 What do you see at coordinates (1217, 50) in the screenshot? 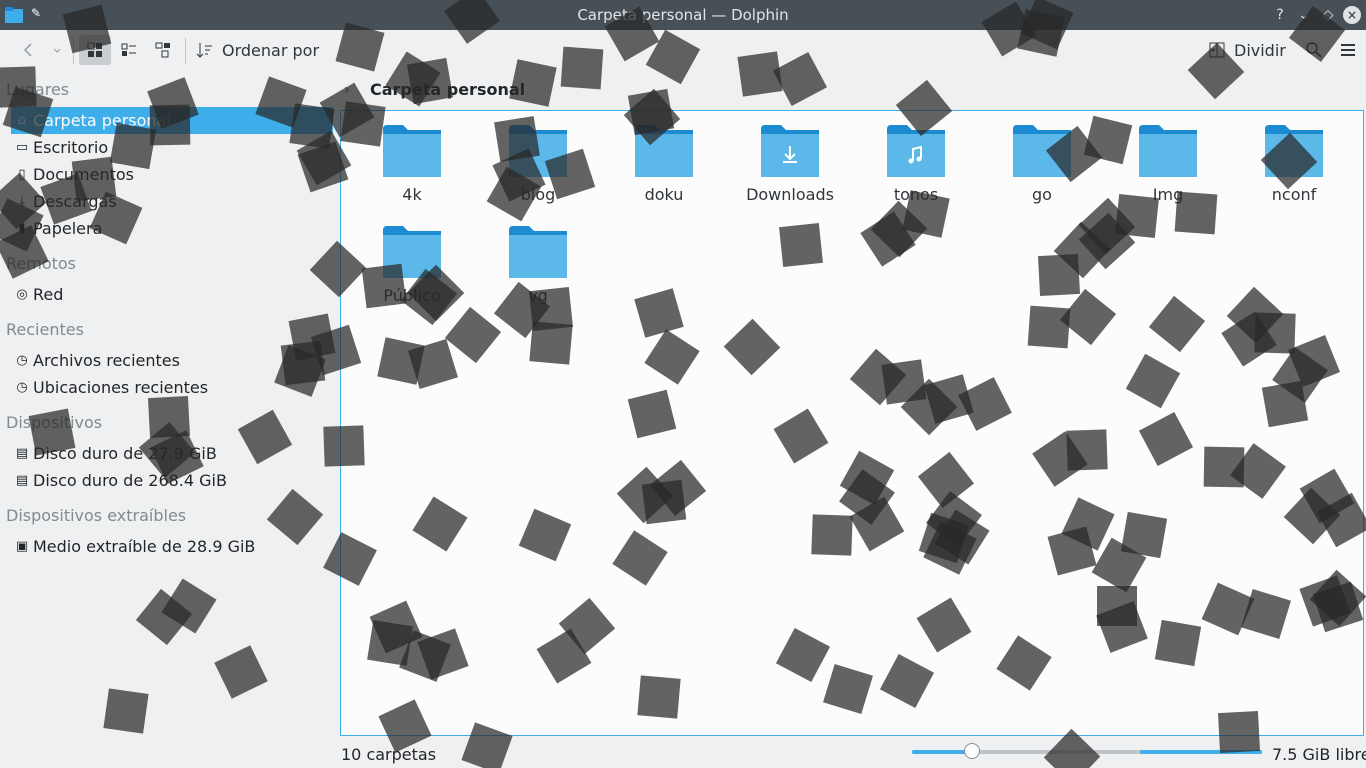
I see `split-view-icon` at bounding box center [1217, 50].